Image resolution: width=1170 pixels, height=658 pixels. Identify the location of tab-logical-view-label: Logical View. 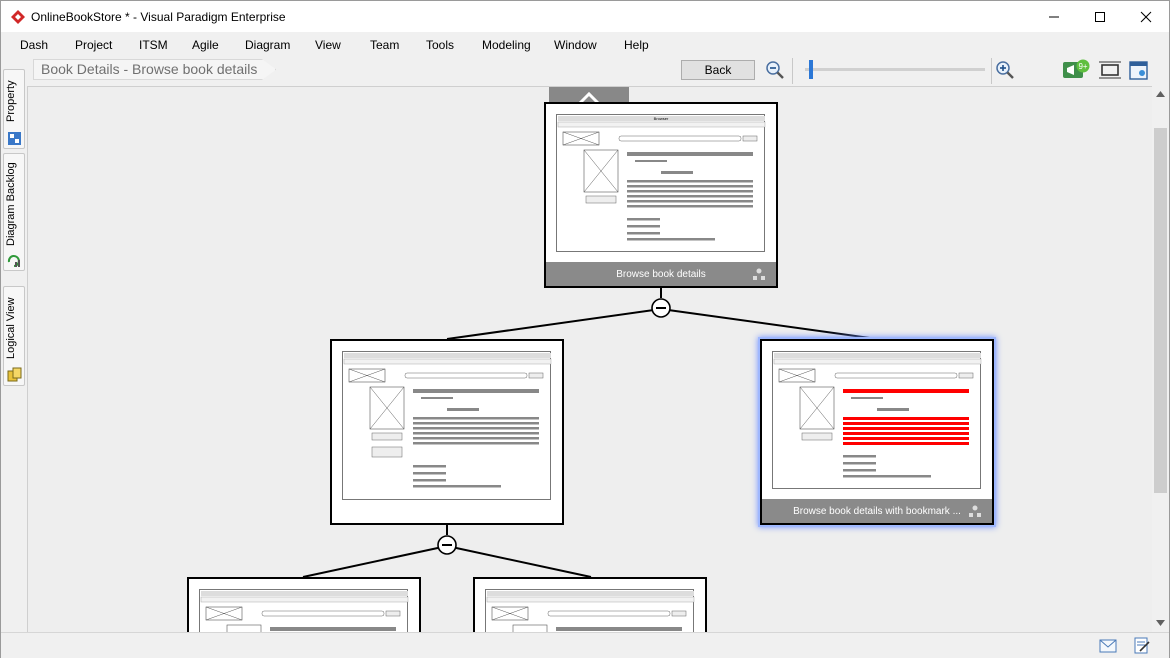
(11, 328).